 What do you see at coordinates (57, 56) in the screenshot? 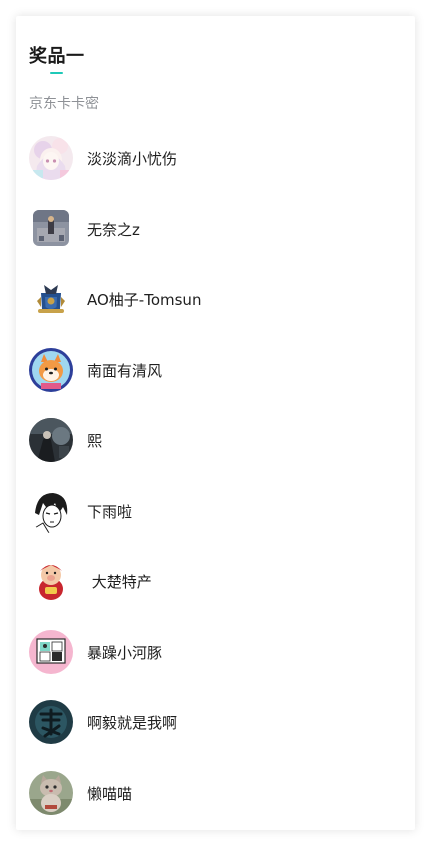
I see `prize-title: 奖品一` at bounding box center [57, 56].